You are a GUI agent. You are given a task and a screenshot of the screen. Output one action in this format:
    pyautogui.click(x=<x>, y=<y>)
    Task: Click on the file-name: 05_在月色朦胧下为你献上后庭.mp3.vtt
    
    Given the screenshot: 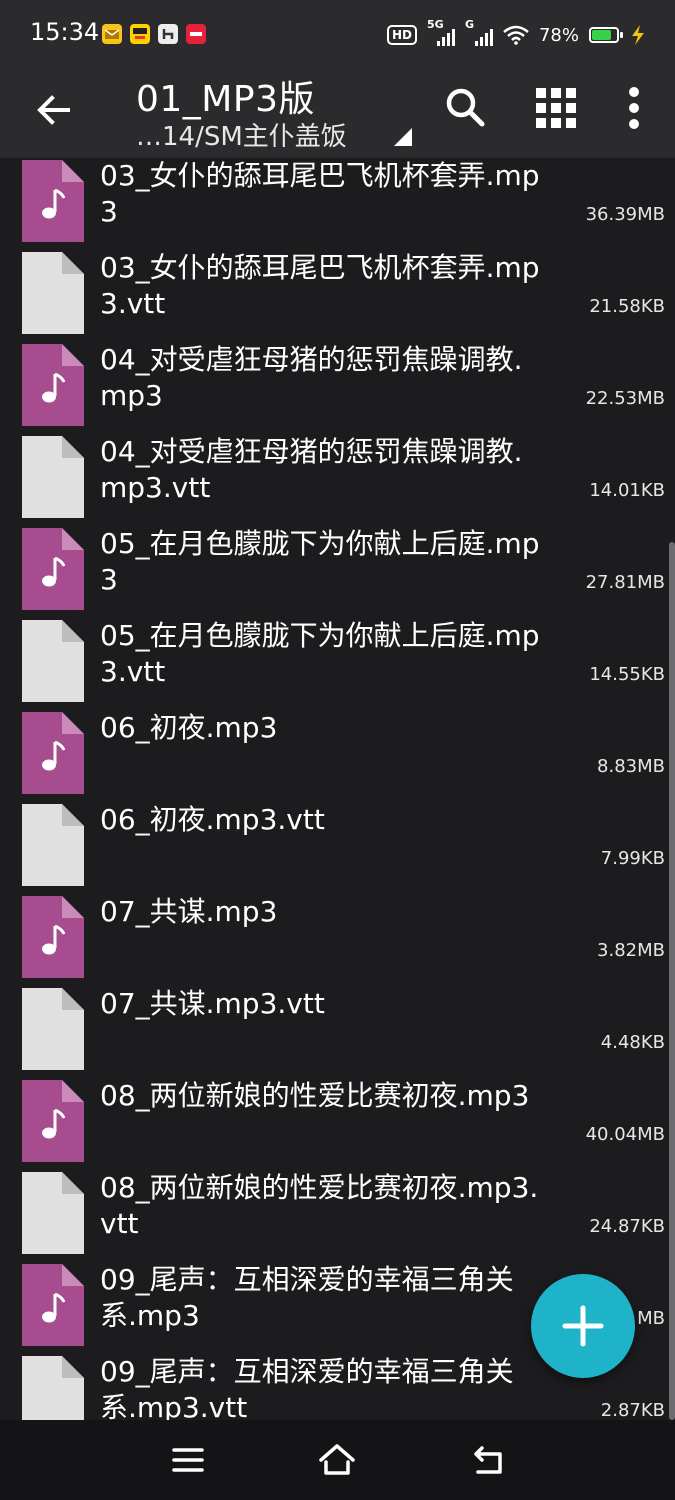 What is the action you would take?
    pyautogui.click(x=320, y=653)
    